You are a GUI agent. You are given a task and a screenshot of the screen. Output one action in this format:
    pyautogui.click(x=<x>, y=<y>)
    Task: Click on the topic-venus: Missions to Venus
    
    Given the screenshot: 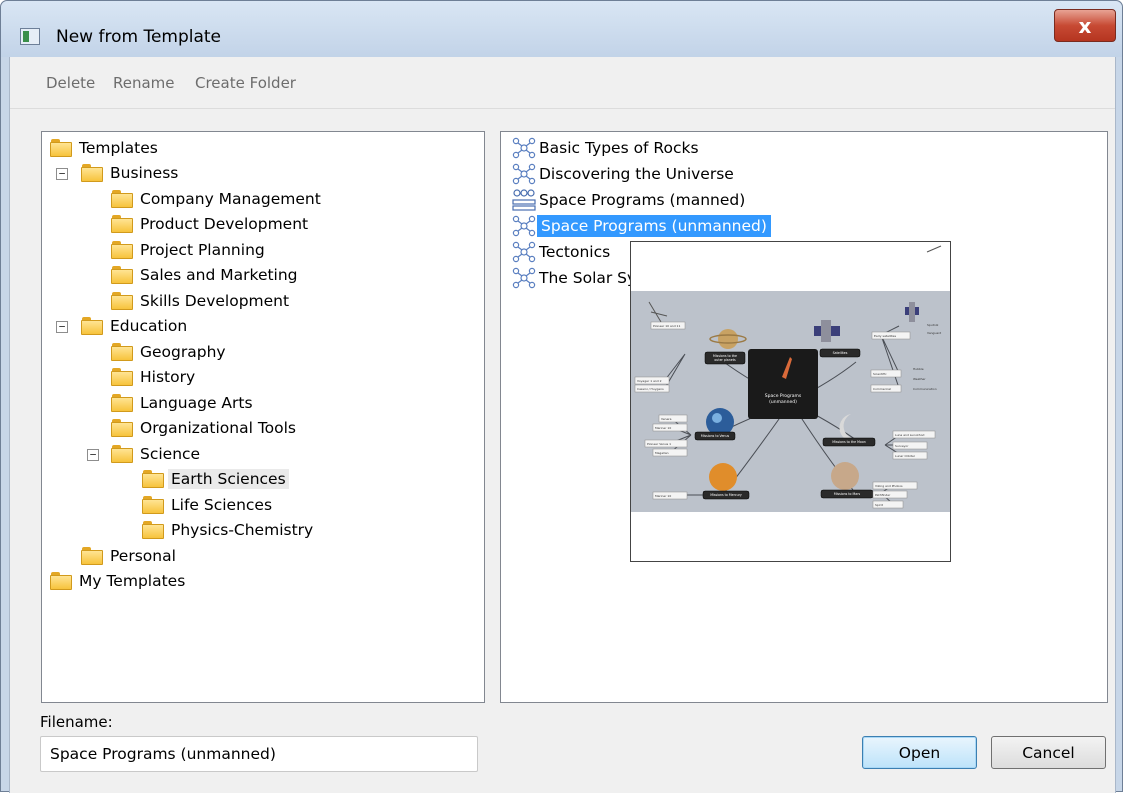 What is the action you would take?
    pyautogui.click(x=715, y=436)
    